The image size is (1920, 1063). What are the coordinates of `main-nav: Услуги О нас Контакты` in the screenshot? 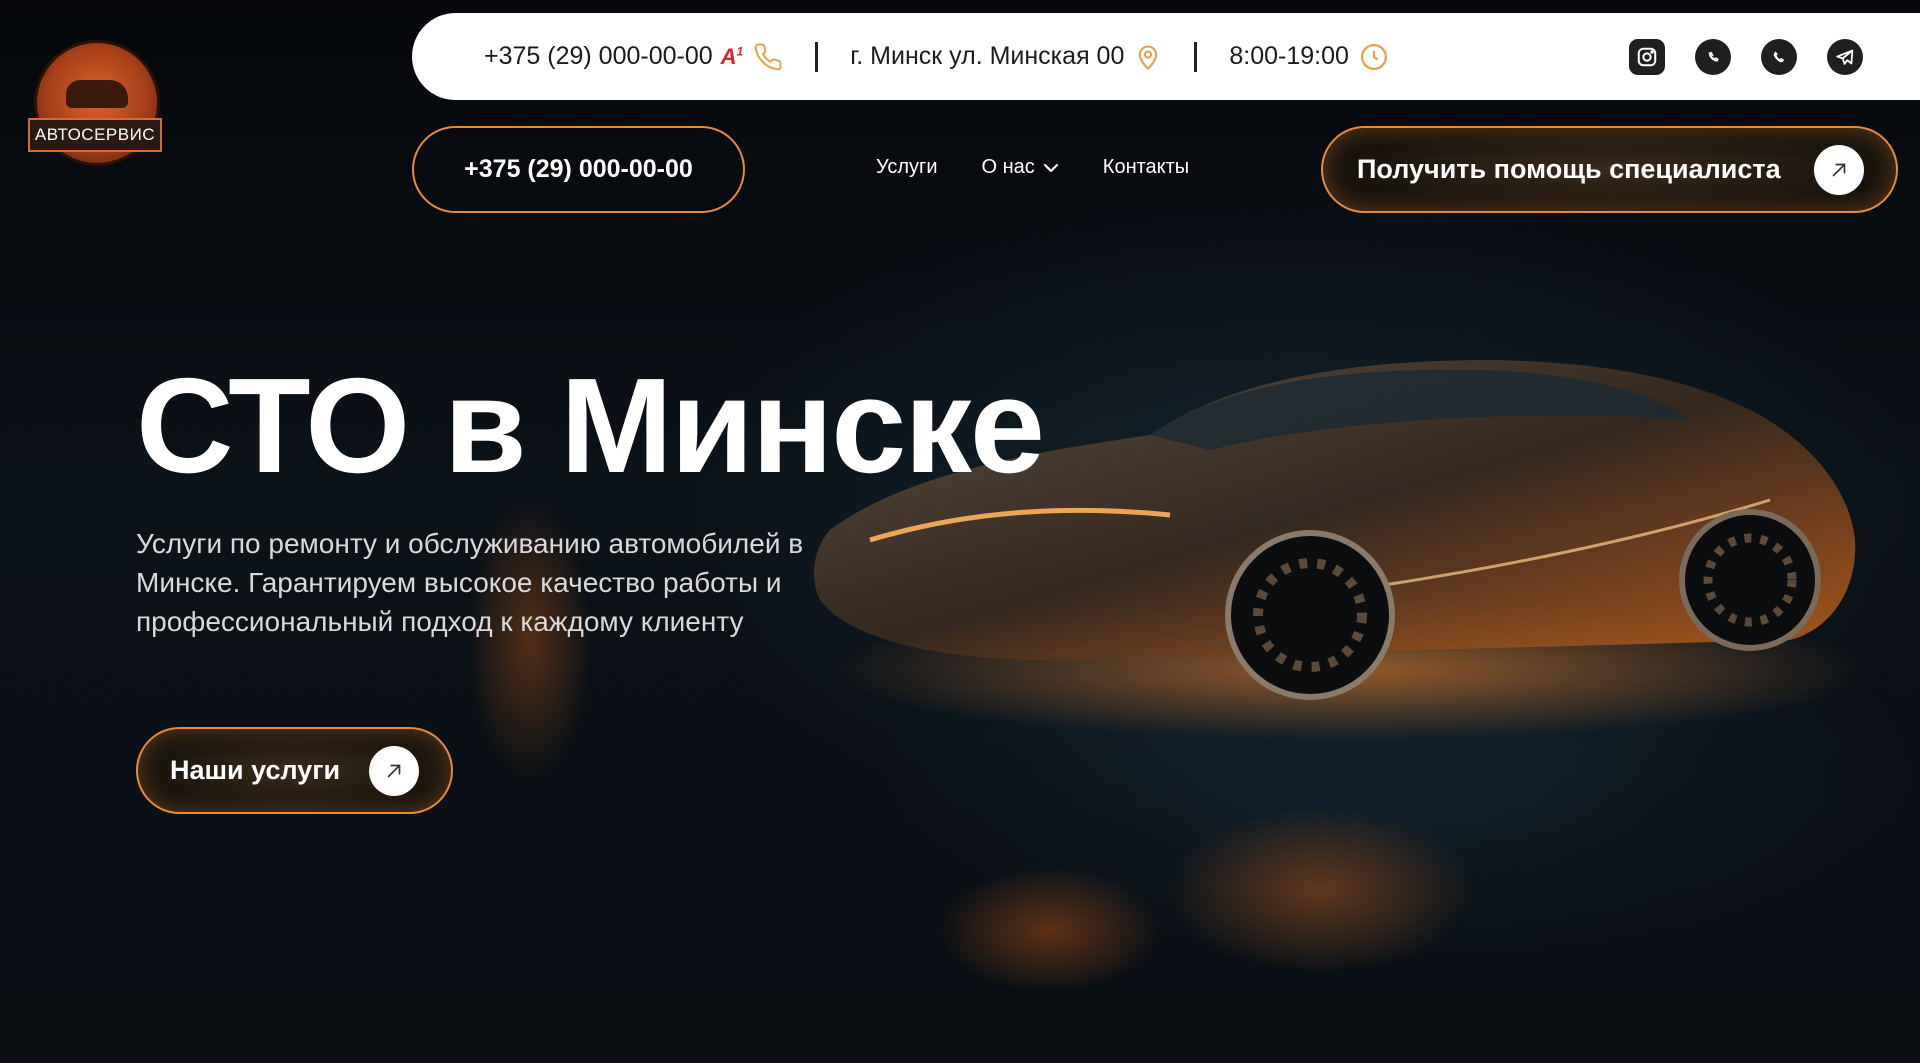 It's located at (1032, 167).